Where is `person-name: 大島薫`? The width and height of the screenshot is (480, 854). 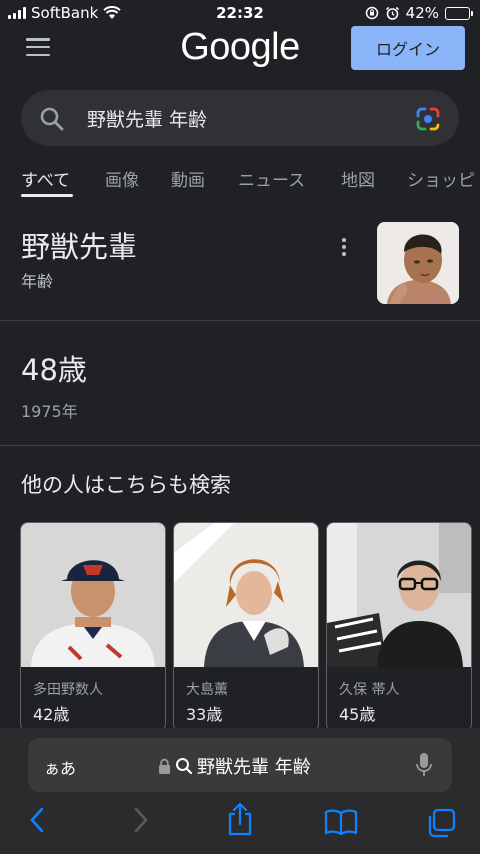
person-name: 大島薫 is located at coordinates (207, 690).